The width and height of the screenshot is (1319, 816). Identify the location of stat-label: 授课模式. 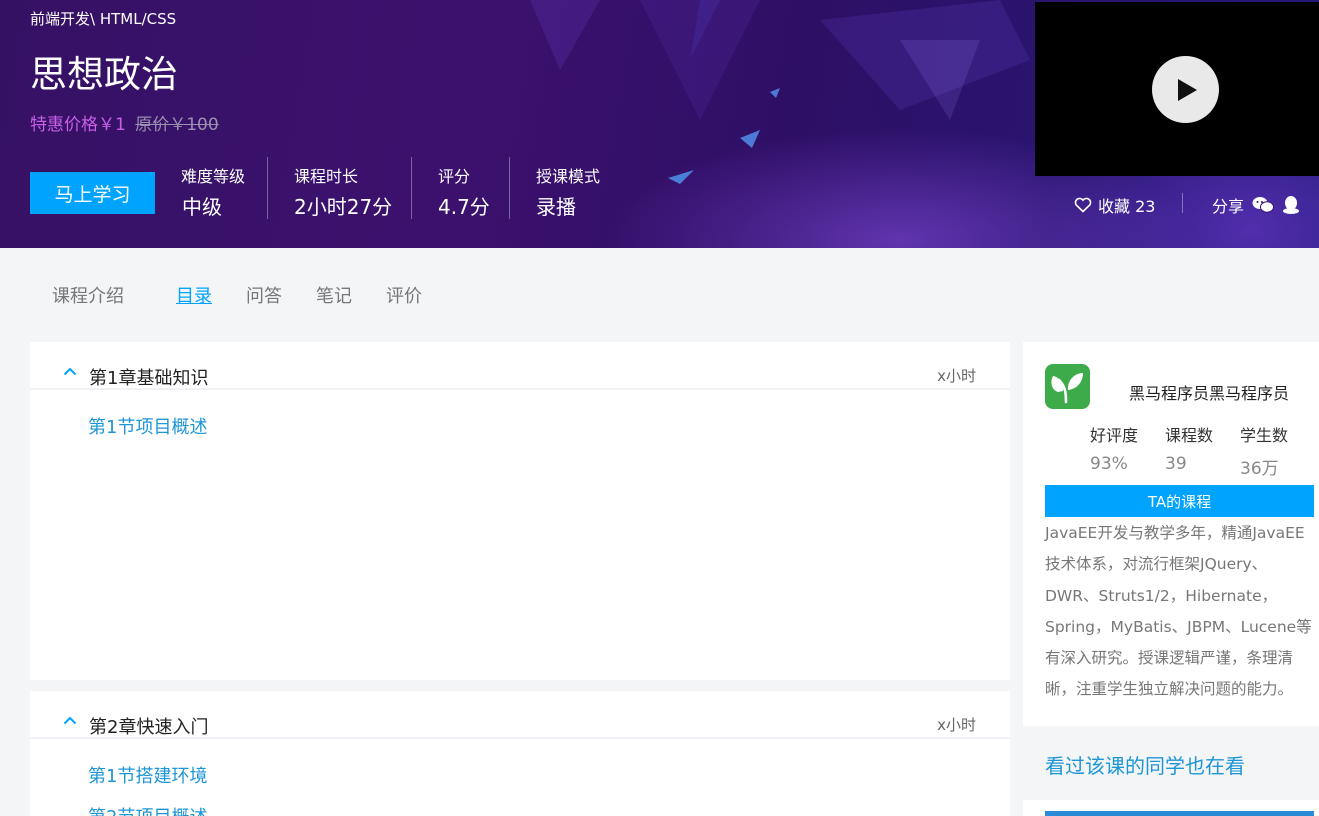
(568, 176).